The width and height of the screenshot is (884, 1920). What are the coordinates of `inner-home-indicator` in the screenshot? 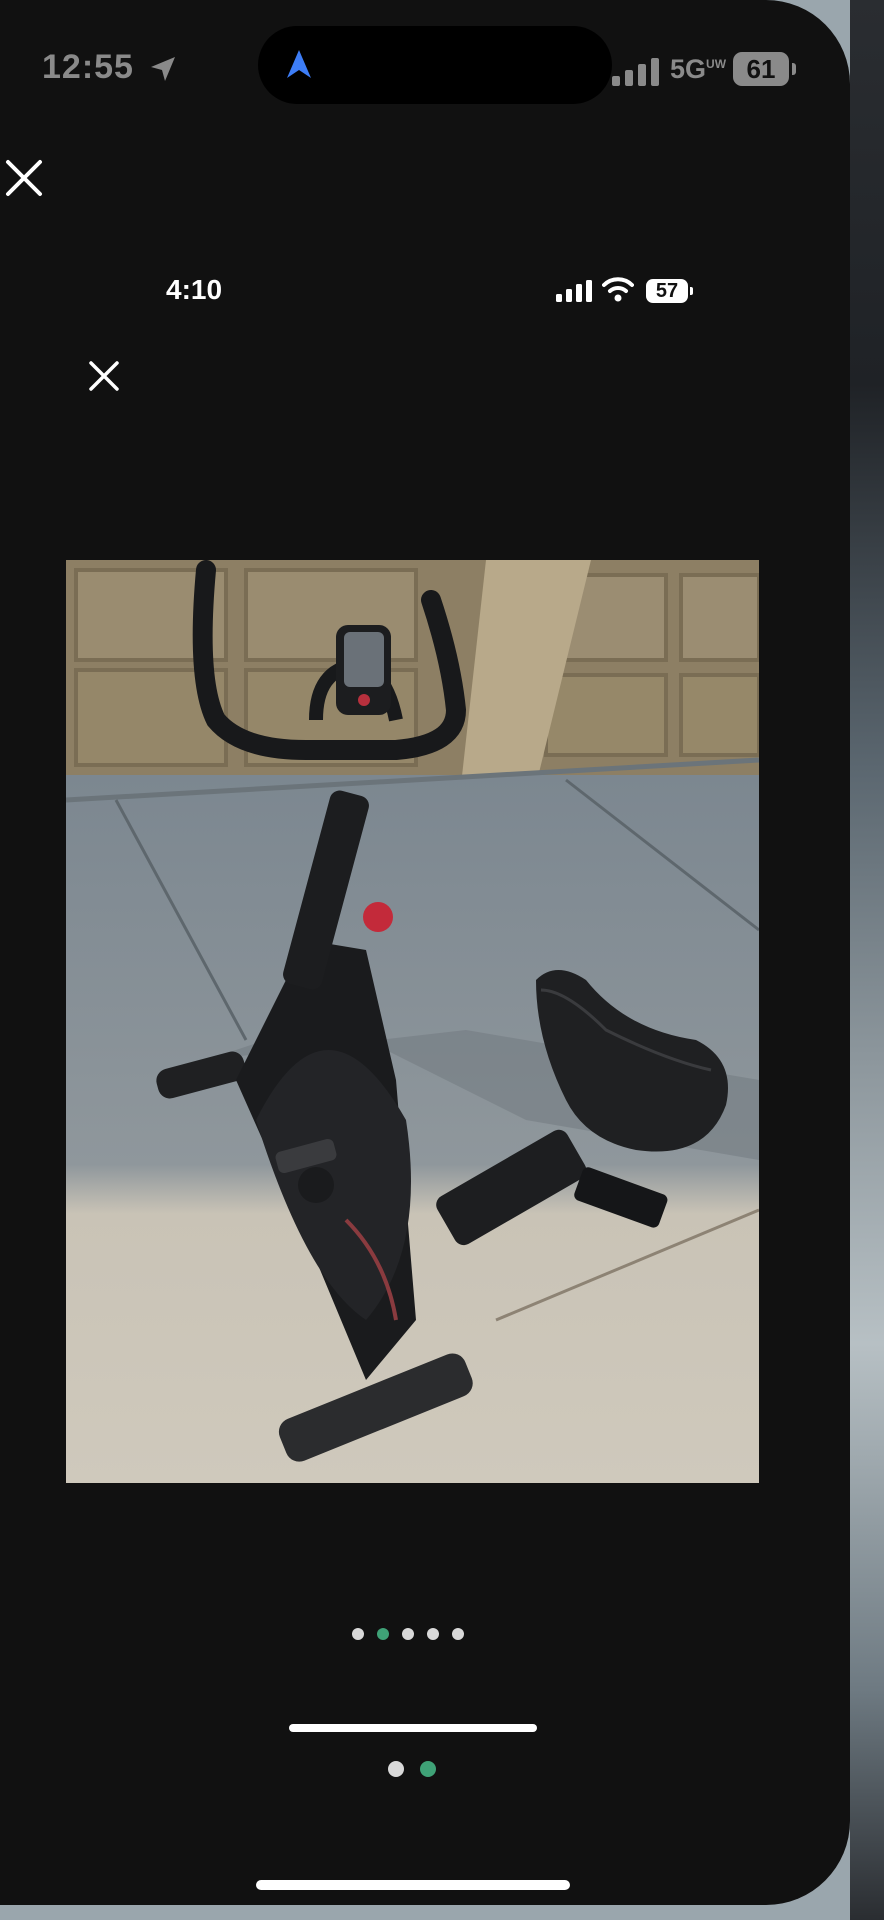 It's located at (413, 1728).